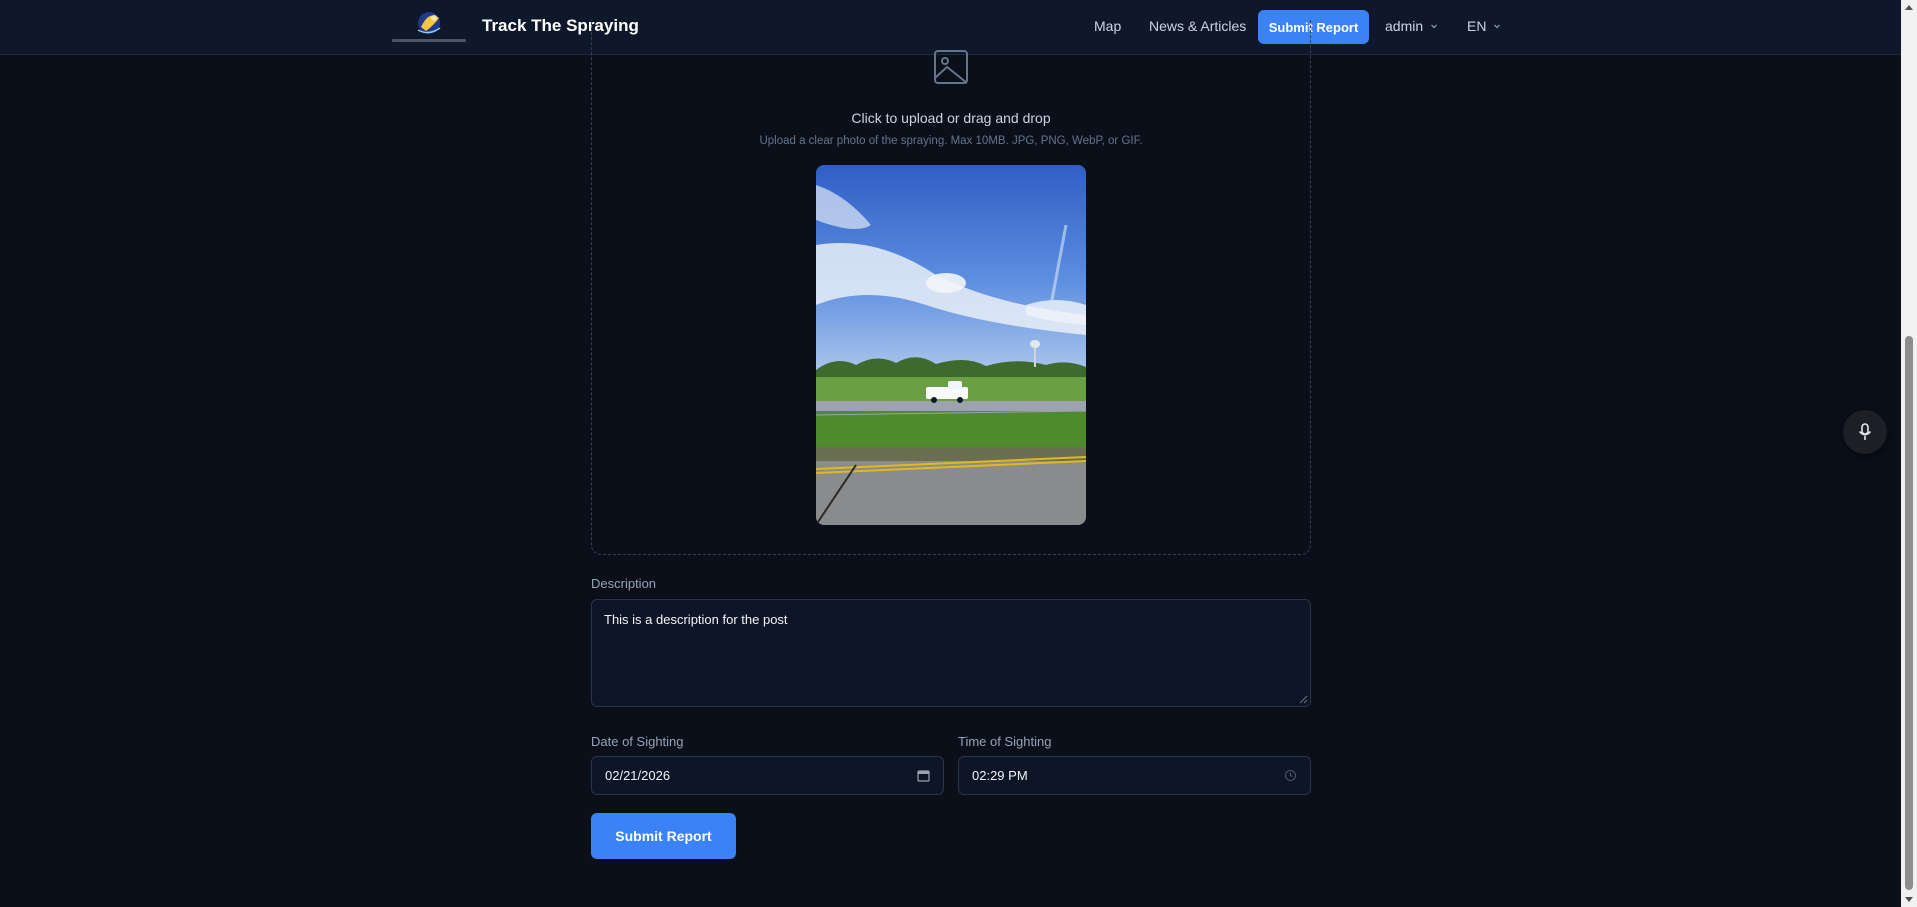 The width and height of the screenshot is (1917, 907). I want to click on date-value: 02/21/2026, so click(638, 775).